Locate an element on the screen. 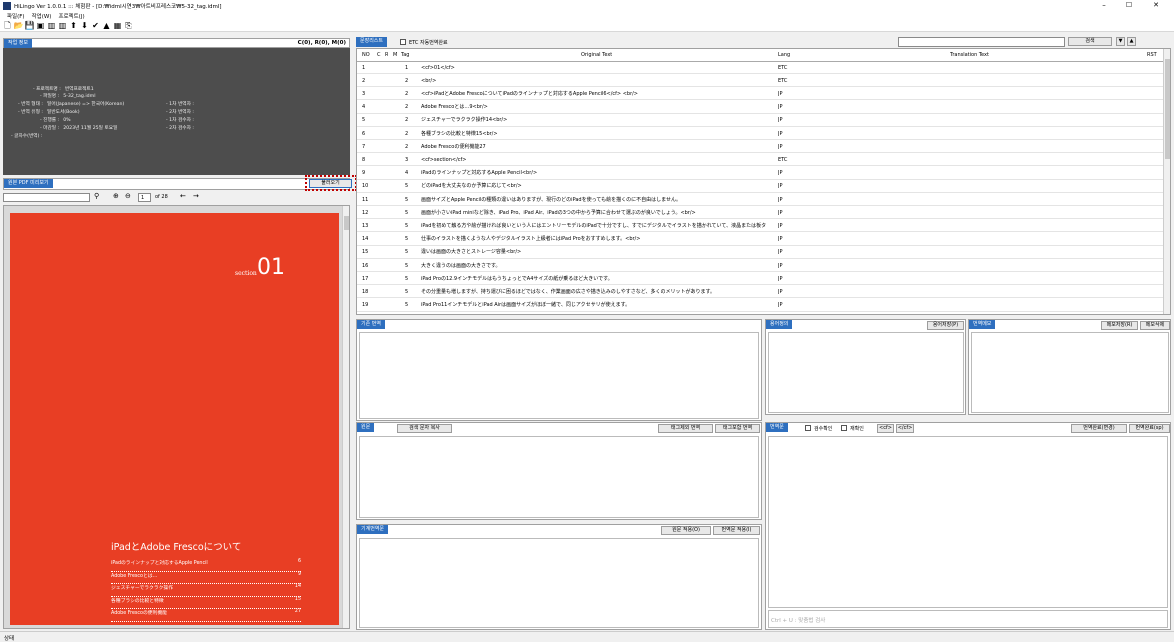 The image size is (1174, 642). table-row: 7 2 Adobe Frescoの便利機能27 JP is located at coordinates (761, 147).